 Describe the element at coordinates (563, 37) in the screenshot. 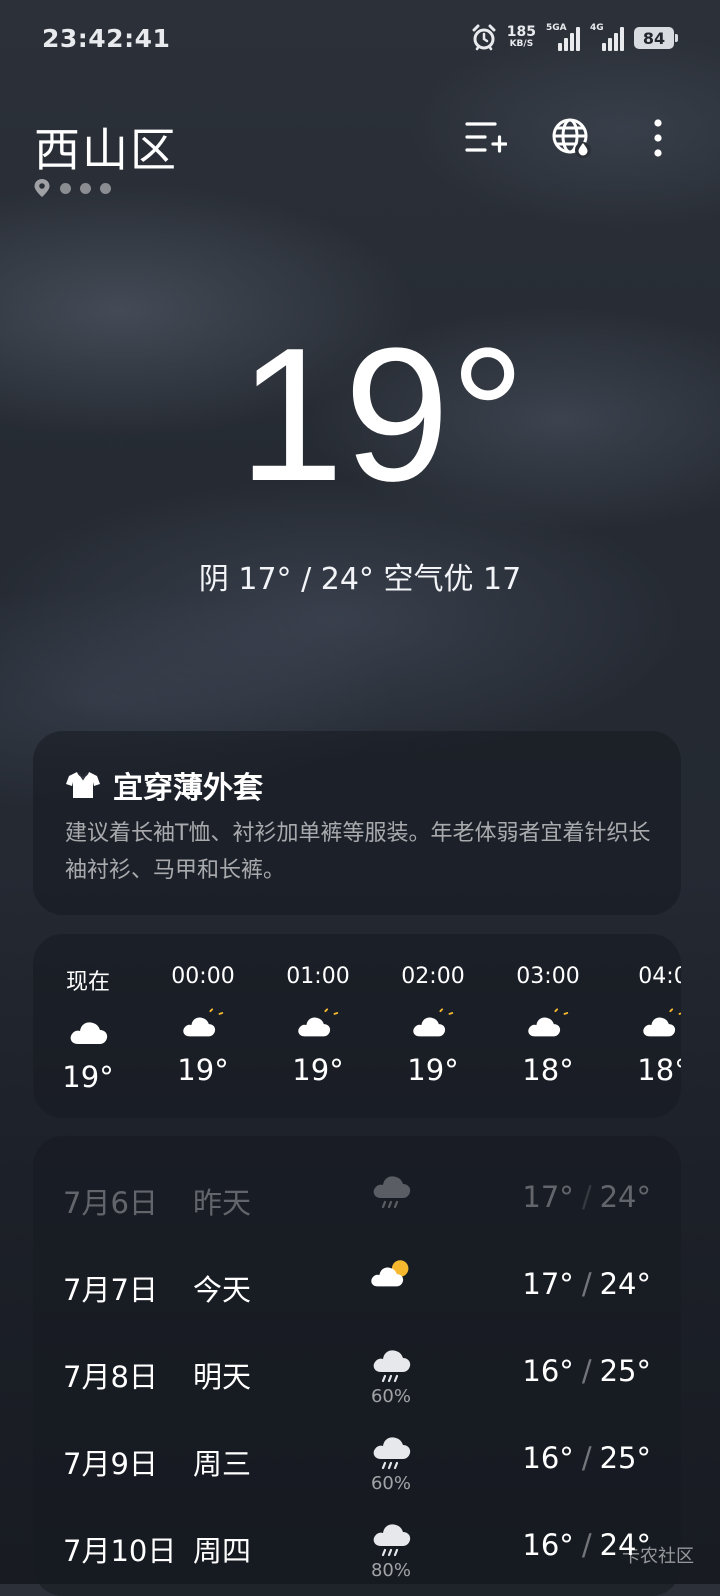

I see `signal-5g-icon: 5GA` at that location.